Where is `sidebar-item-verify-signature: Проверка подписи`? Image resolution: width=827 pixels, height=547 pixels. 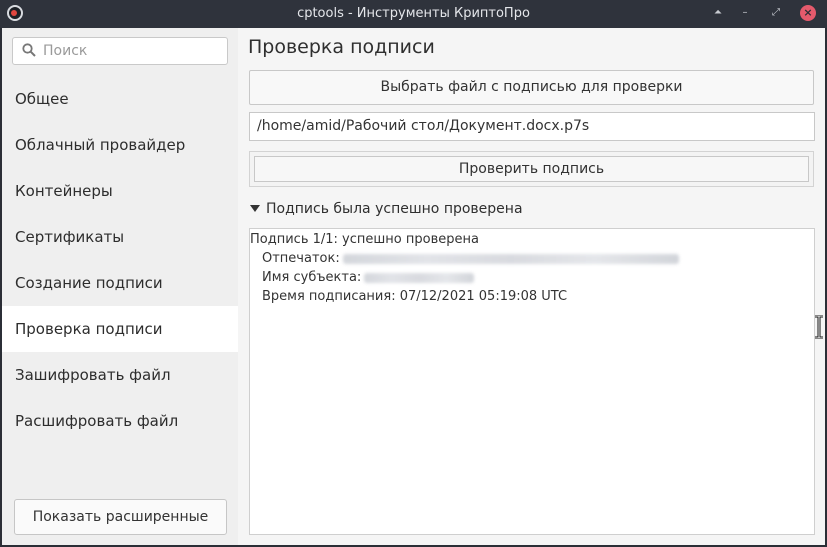
sidebar-item-verify-signature: Проверка подписи is located at coordinates (120, 329).